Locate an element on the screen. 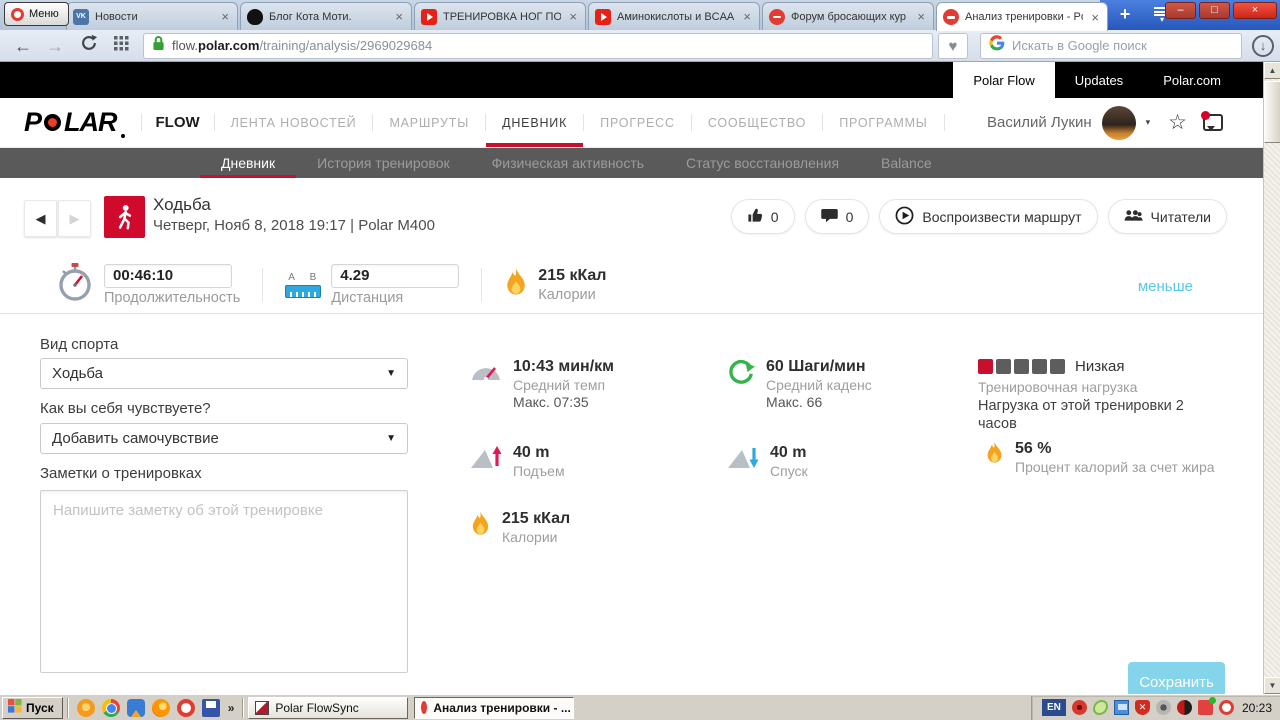 This screenshot has height=720, width=1280. nav-diary: ДНЕВНИК is located at coordinates (535, 122).